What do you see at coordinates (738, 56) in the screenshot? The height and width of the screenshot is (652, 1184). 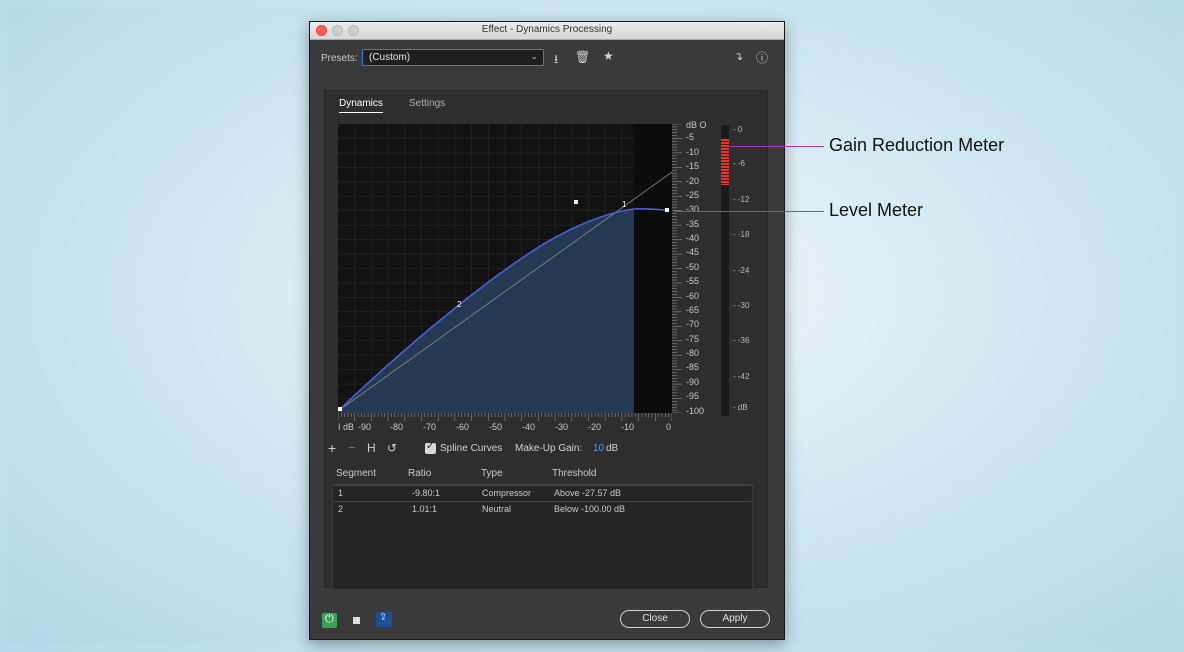 I see `routing-icon: ↴` at bounding box center [738, 56].